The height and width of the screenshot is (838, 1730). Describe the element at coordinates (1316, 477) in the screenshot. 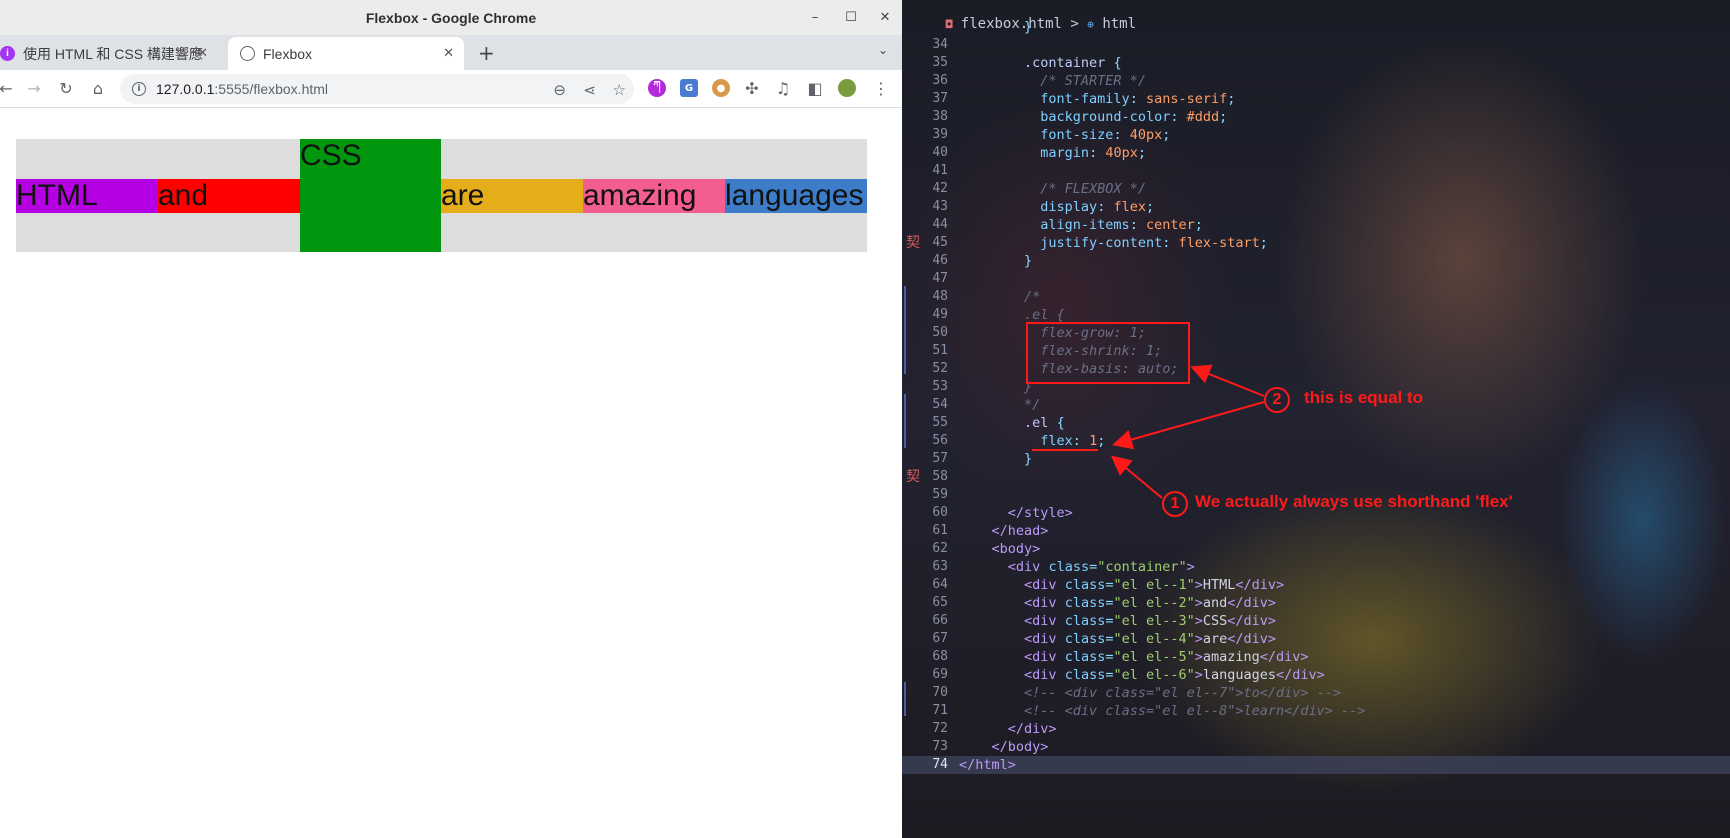

I see `code-line: 58` at that location.